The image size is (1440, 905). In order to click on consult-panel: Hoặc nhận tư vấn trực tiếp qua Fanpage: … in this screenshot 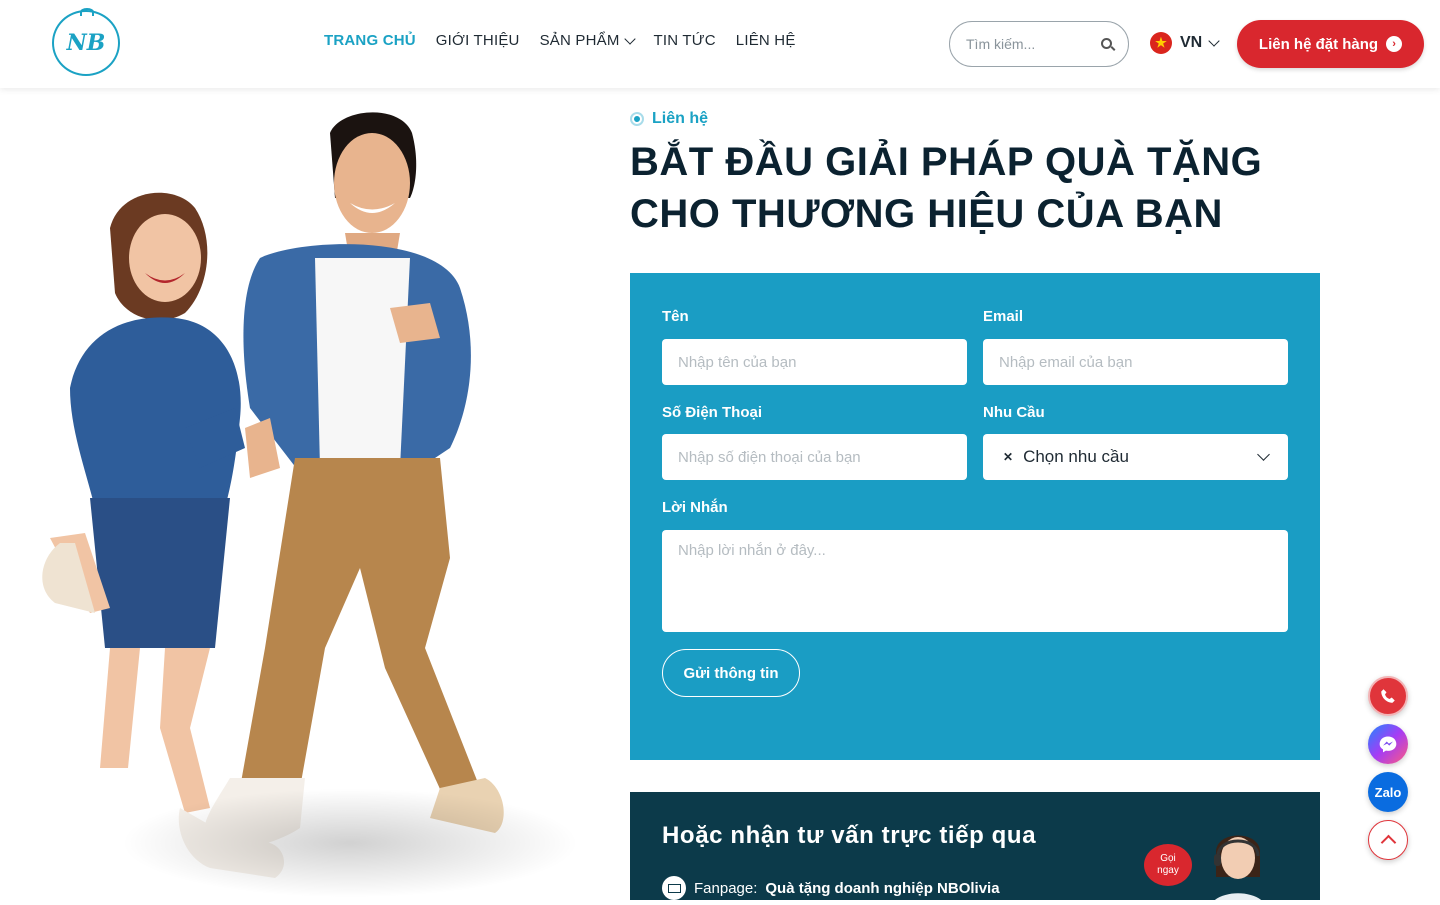, I will do `click(975, 846)`.